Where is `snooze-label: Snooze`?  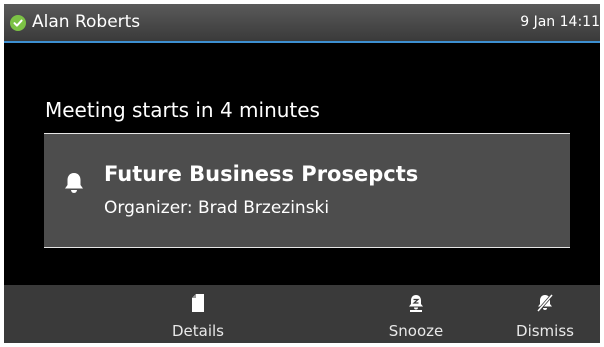 snooze-label: Snooze is located at coordinates (416, 331).